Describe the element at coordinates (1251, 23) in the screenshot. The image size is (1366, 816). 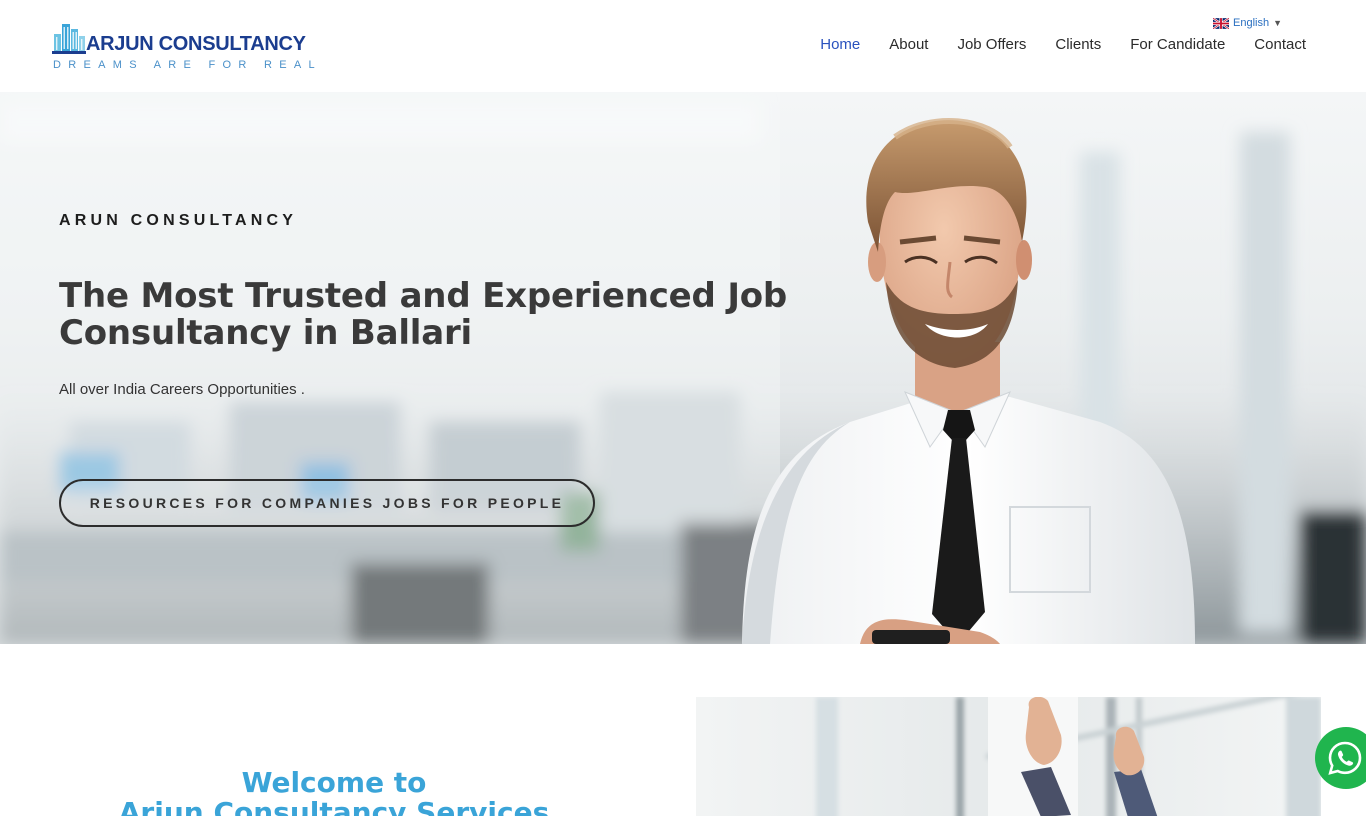
I see `language-label: English` at that location.